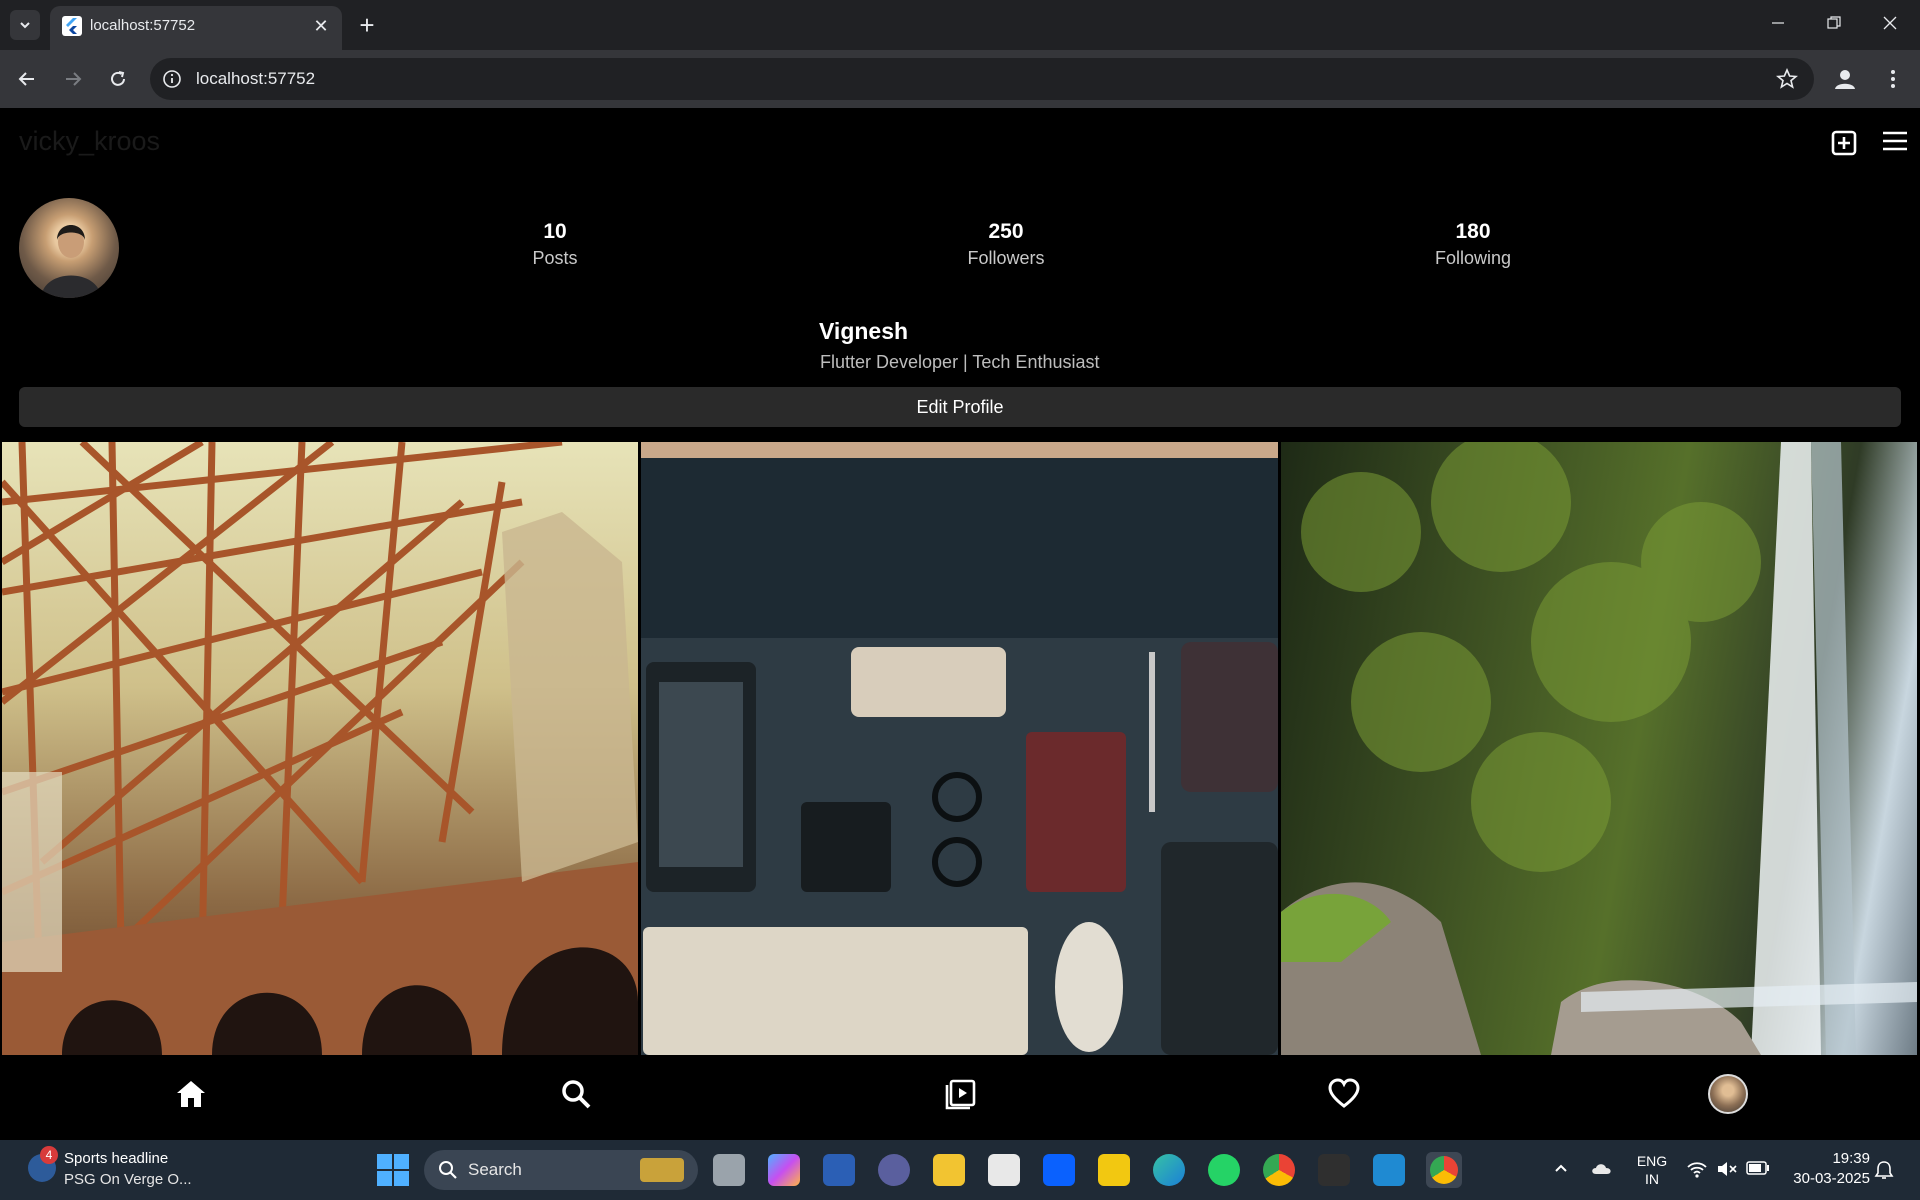  Describe the element at coordinates (1344, 1096) in the screenshot. I see `heart-icon` at that location.